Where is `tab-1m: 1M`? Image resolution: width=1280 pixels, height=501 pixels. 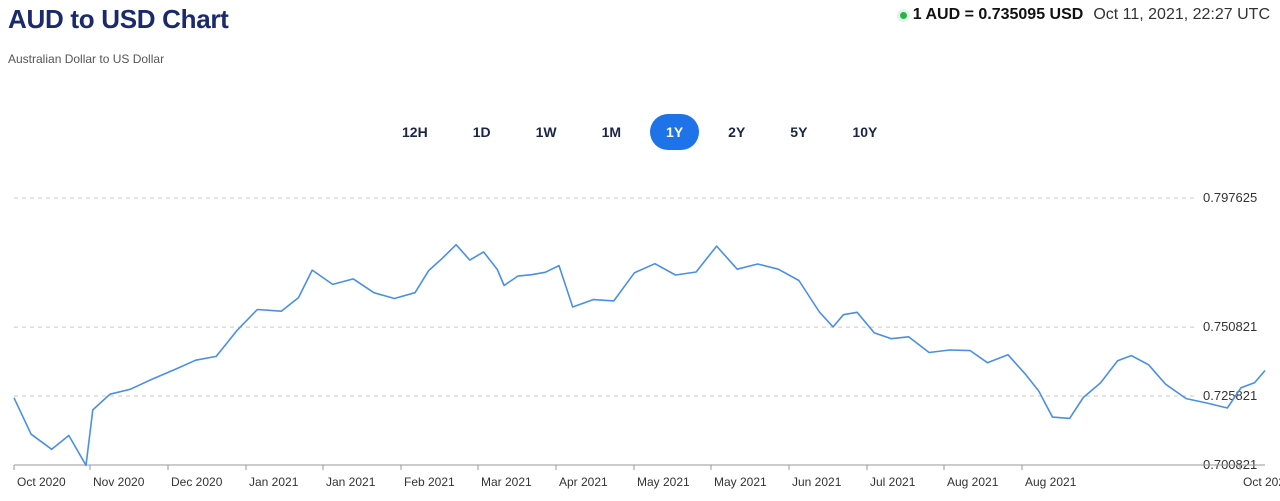
tab-1m: 1M is located at coordinates (611, 132).